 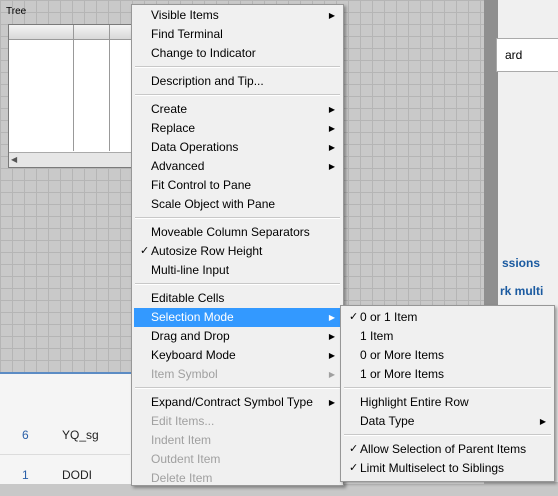 What do you see at coordinates (73, 159) in the screenshot?
I see `tree-horizontal-scrollbar: ◀` at bounding box center [73, 159].